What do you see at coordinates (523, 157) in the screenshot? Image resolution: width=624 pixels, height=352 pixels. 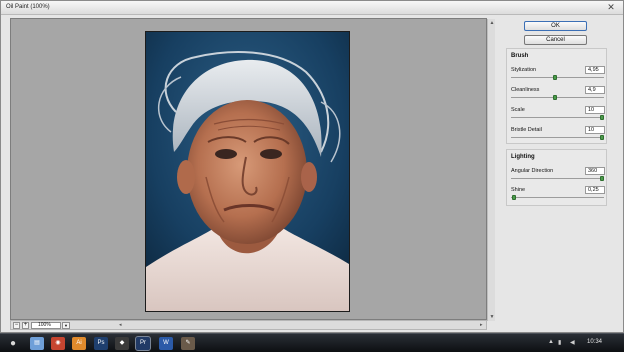 I see `lighting-section-title: Lighting` at bounding box center [523, 157].